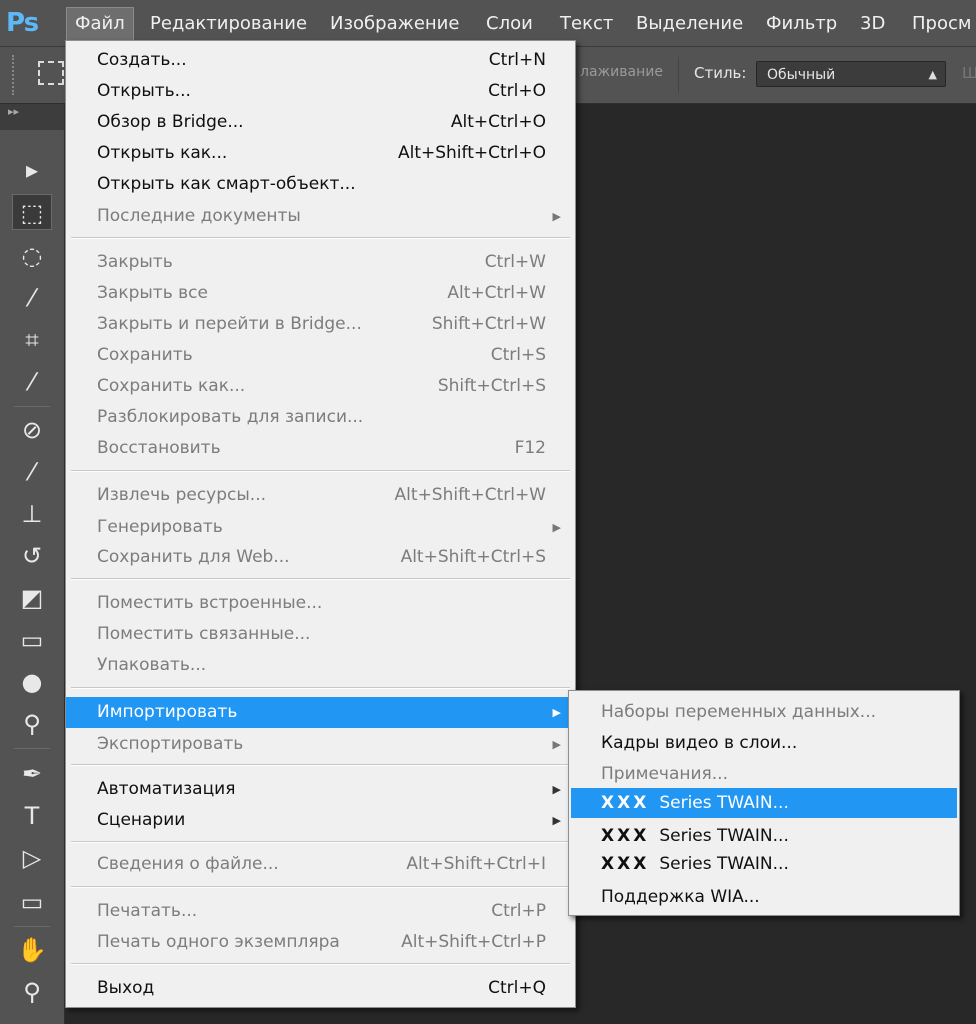 The height and width of the screenshot is (1024, 976). I want to click on menu-item-create: Создать... Ctrl+N, so click(320, 60).